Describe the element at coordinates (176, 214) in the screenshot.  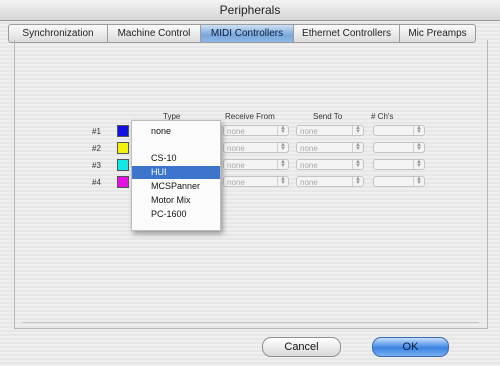
I see `menu-item-pc-1600: PC-1600` at that location.